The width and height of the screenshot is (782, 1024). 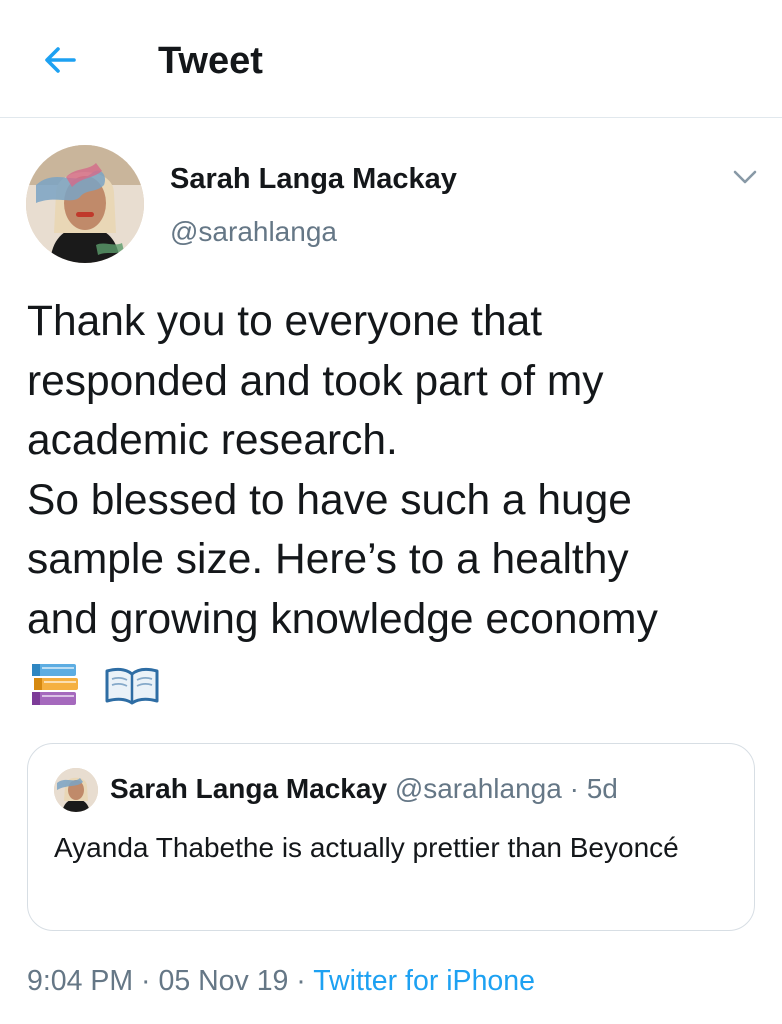 What do you see at coordinates (80, 981) in the screenshot?
I see `tweet-time: 9:04 PM` at bounding box center [80, 981].